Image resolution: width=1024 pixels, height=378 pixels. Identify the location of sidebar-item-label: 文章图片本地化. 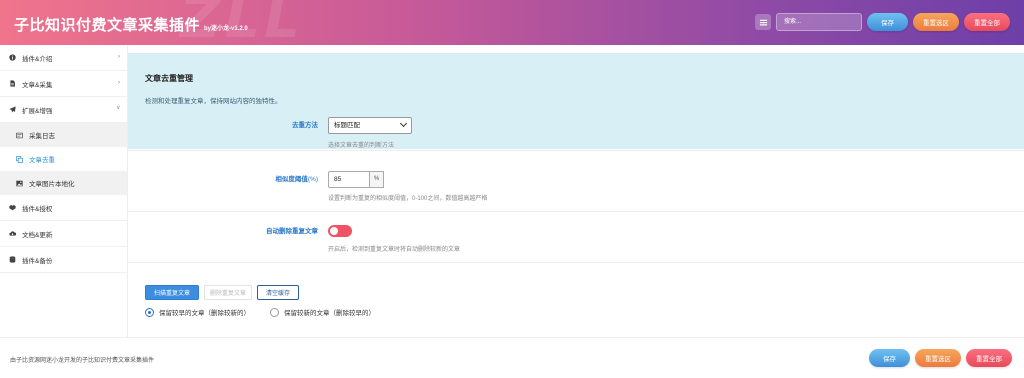
(52, 184).